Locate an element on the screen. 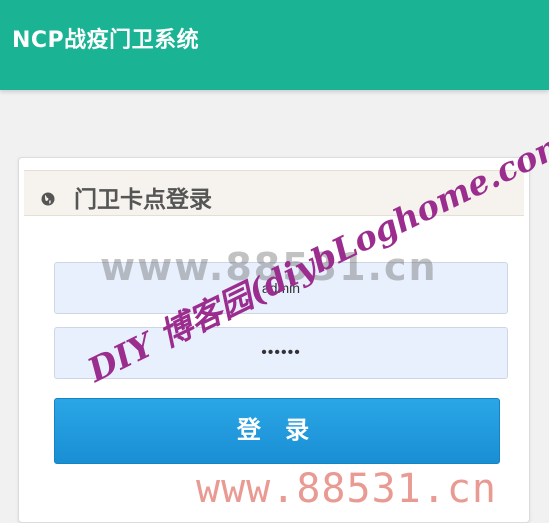 The width and height of the screenshot is (549, 523). password-input is located at coordinates (281, 353).